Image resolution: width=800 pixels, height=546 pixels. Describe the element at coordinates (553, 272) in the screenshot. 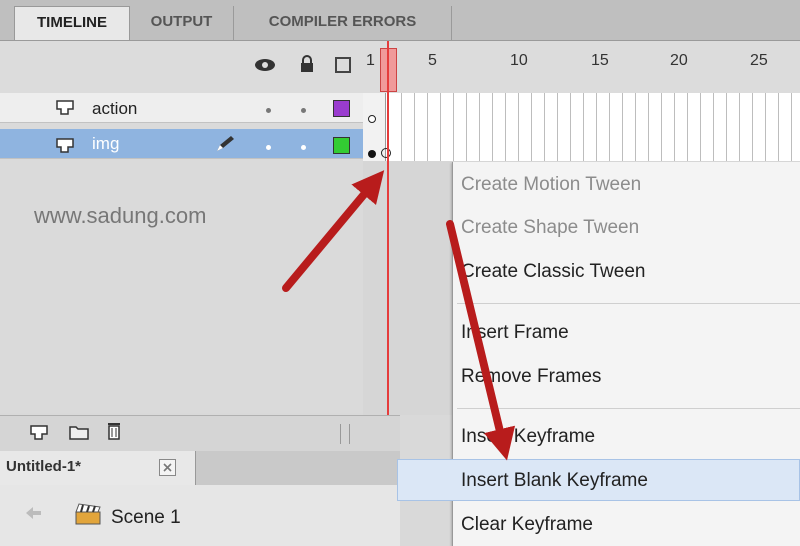

I see `menu-item-create-classic-tween: Create Classic Tween` at that location.